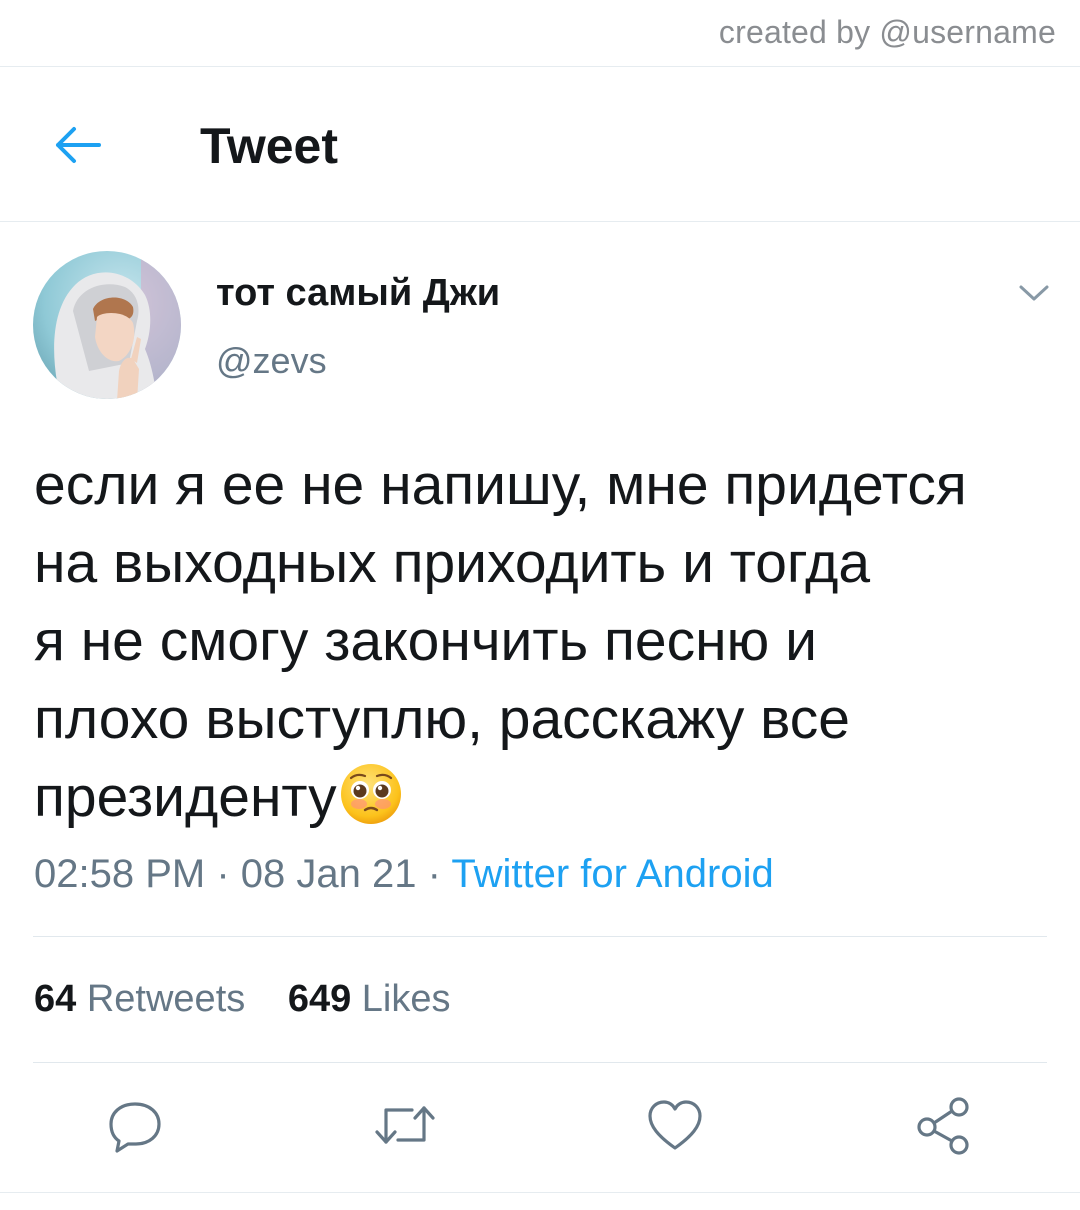 The image size is (1080, 1210). Describe the element at coordinates (166, 999) in the screenshot. I see `retweets-label: Retweets` at that location.